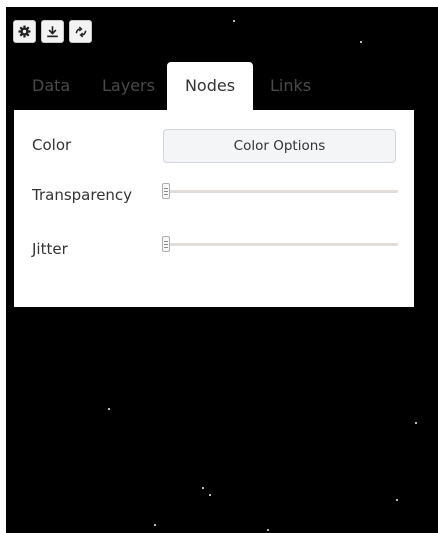 This screenshot has height=533, width=438. Describe the element at coordinates (51, 86) in the screenshot. I see `tab-data: Data` at that location.